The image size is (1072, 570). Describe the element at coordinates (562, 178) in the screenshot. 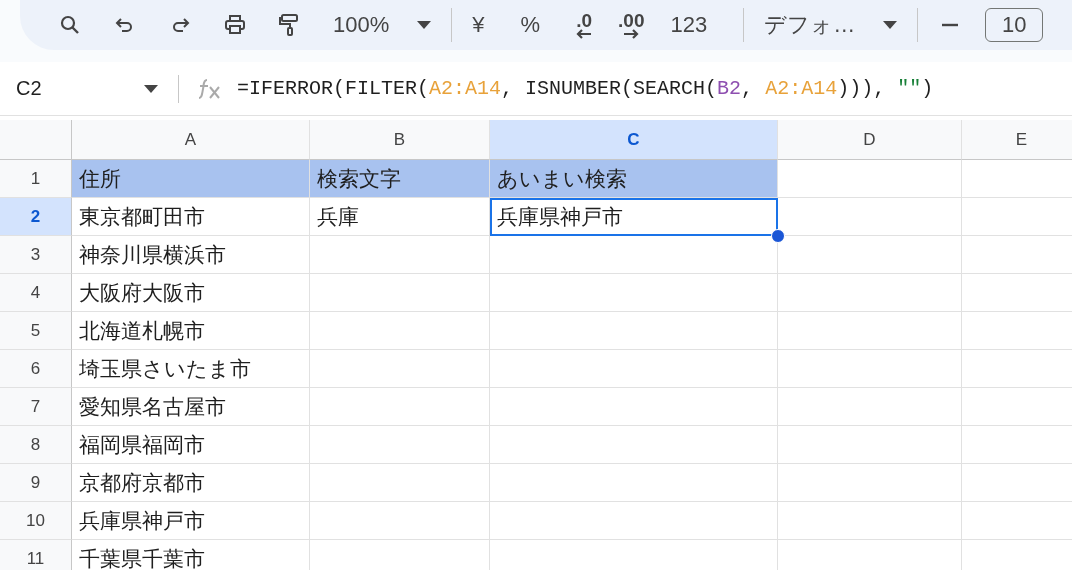

I see `cell-text: あいまい検索` at that location.